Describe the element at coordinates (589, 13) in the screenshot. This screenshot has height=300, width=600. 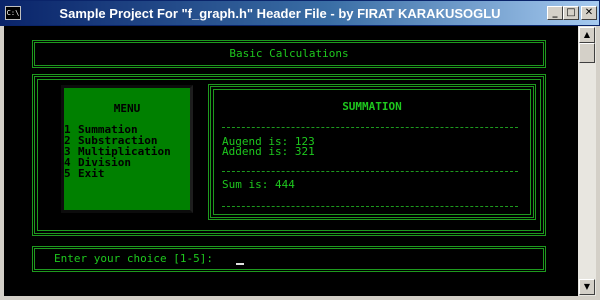
I see `close-button: ✕` at that location.